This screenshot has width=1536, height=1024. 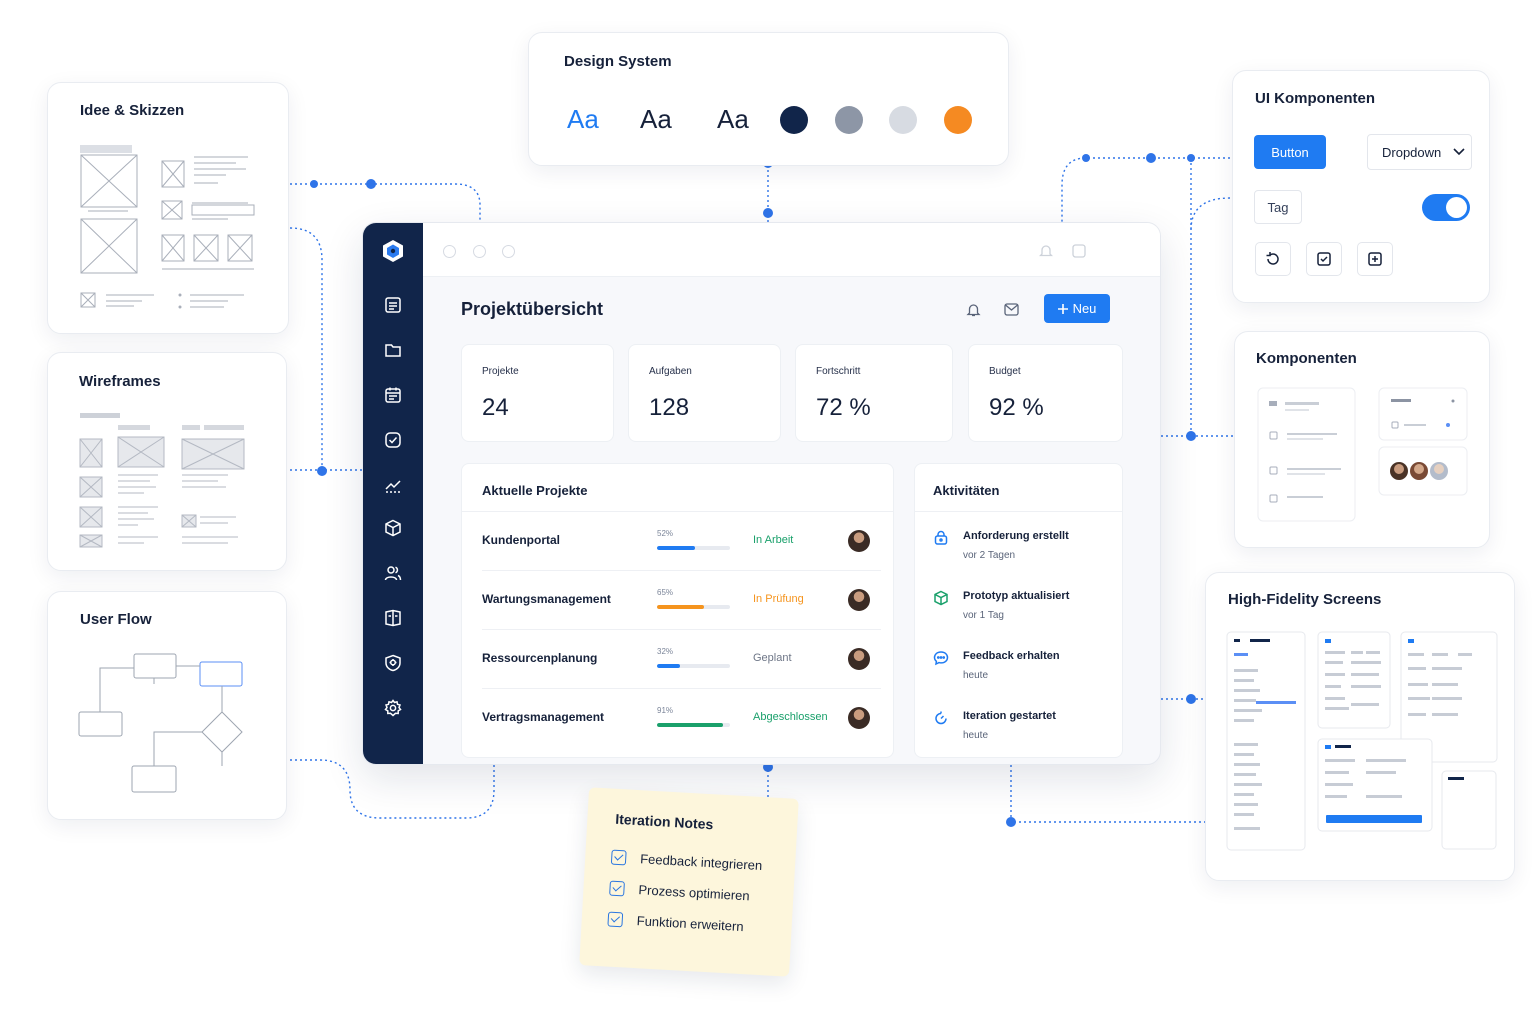 I want to click on project-row: Wartungsmanagement 65% In Prüfung, so click(x=678, y=600).